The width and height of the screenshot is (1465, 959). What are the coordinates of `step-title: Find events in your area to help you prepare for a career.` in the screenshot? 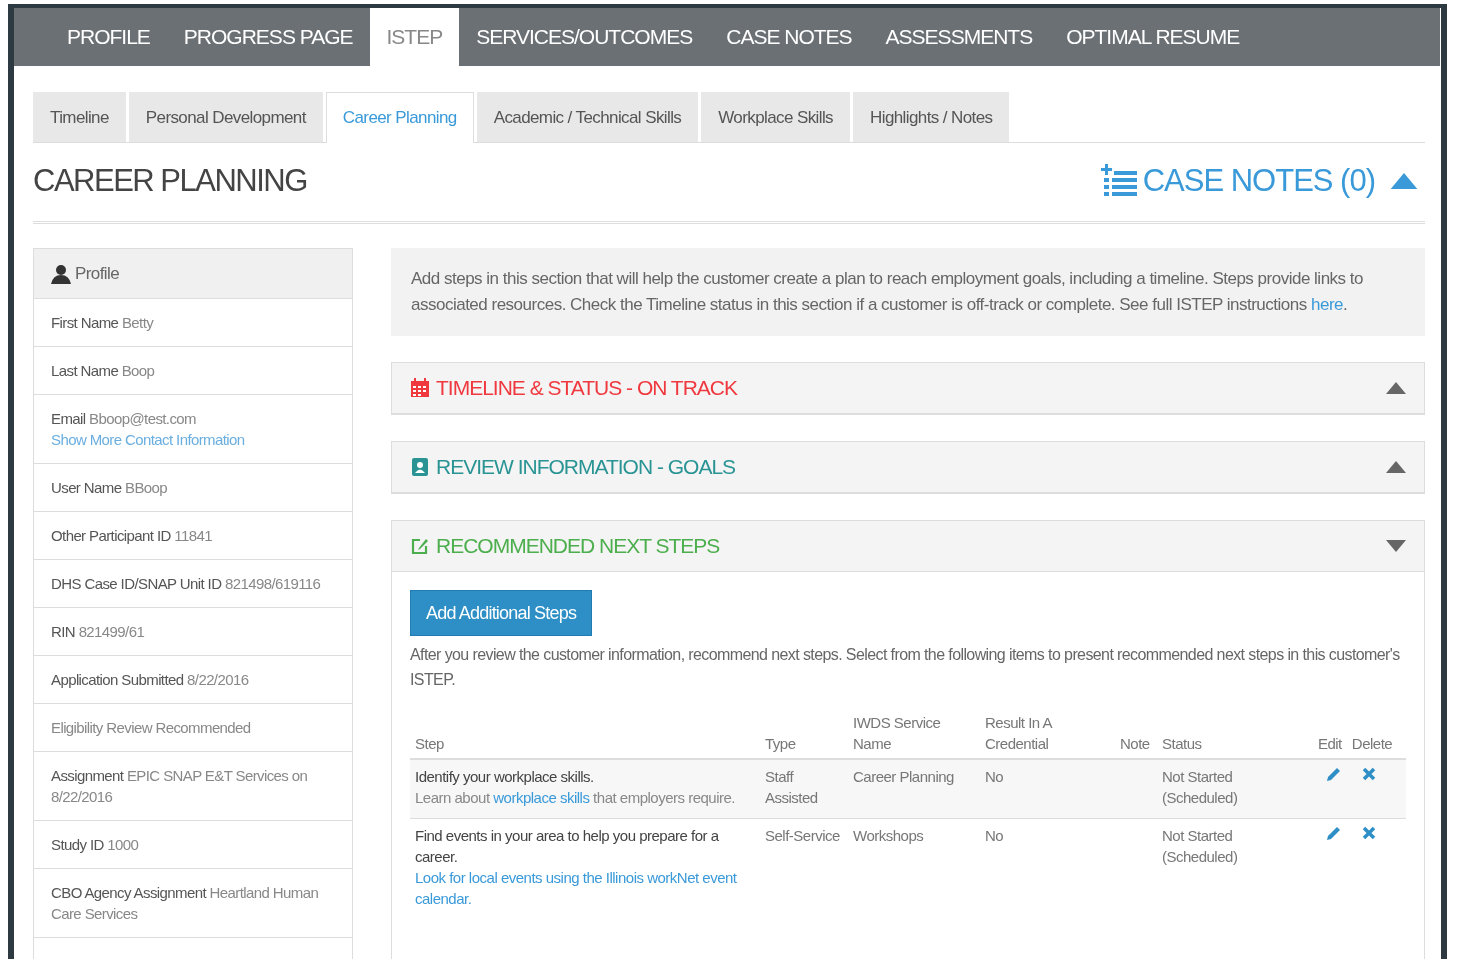 It's located at (567, 846).